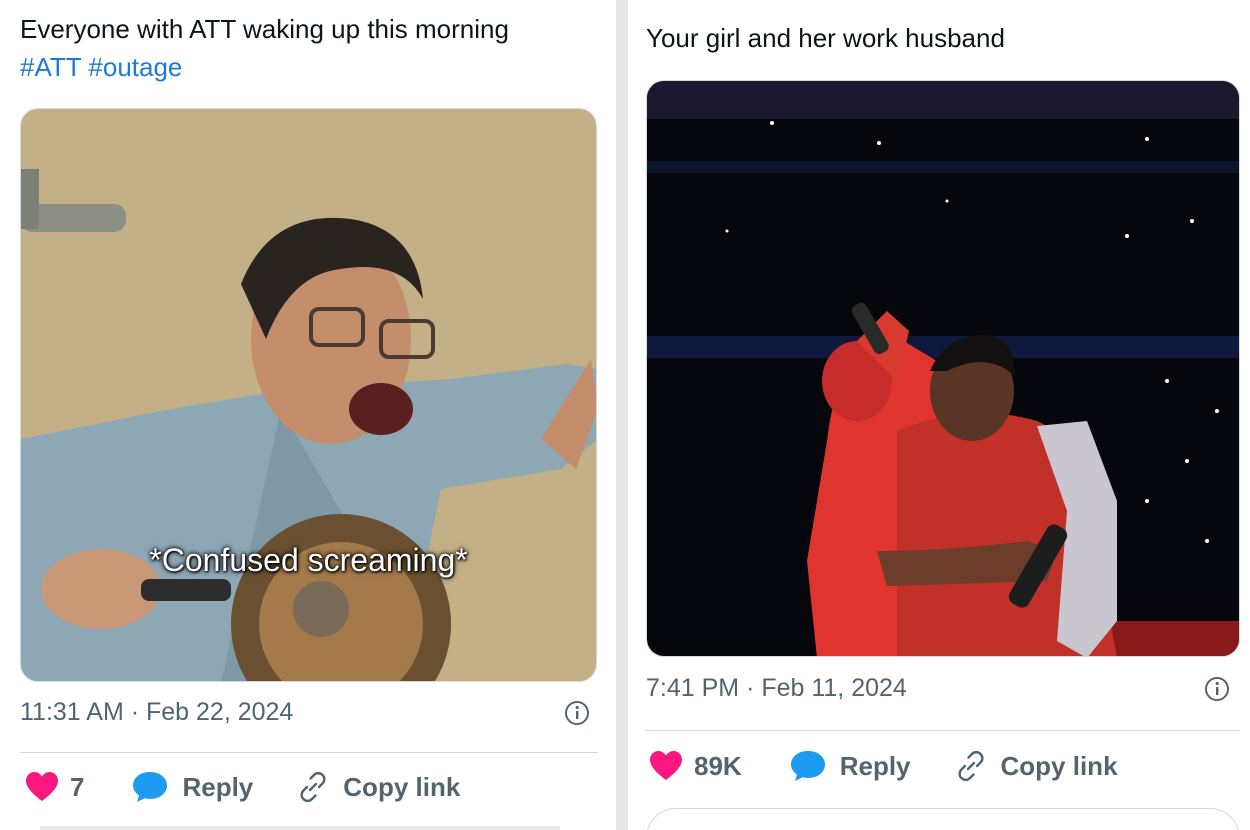  Describe the element at coordinates (156, 712) in the screenshot. I see `tweet-timestamp: 11:31 AM · Feb 22, 2024` at that location.